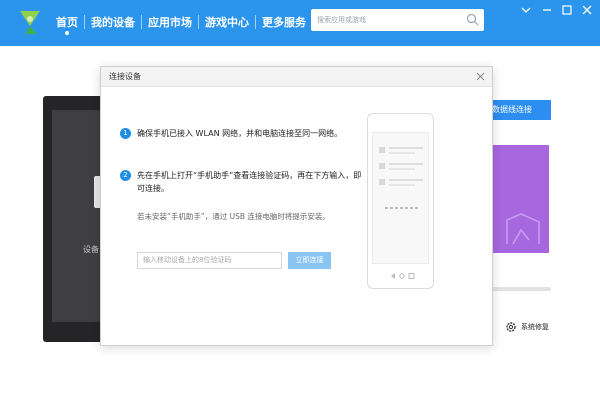 This screenshot has width=600, height=396. What do you see at coordinates (233, 216) in the screenshot?
I see `install-hint: 若未安装“手机助手”，通过 USB 连接电脑时将提示安装。` at bounding box center [233, 216].